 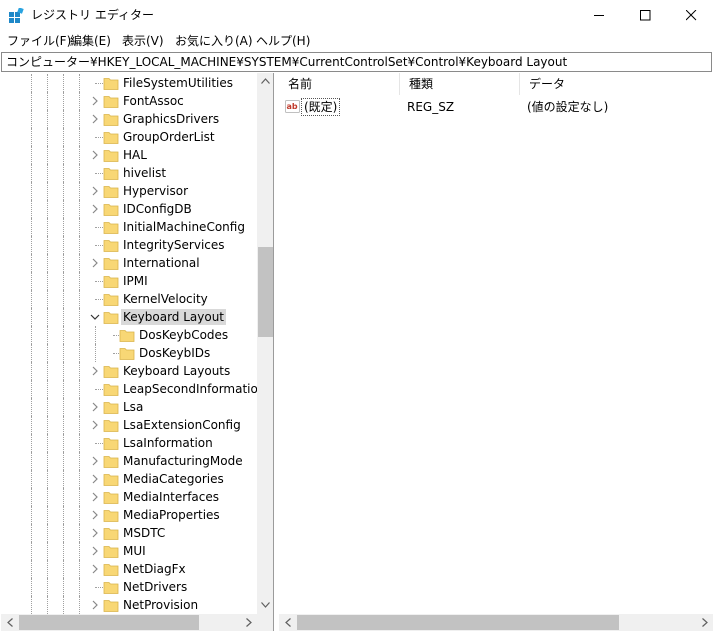 I want to click on tree-horizontal-scrollbar, so click(x=129, y=622).